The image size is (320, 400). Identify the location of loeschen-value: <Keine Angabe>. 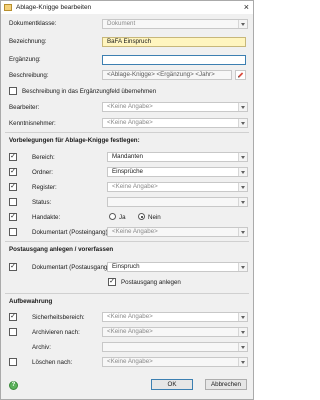
(130, 361).